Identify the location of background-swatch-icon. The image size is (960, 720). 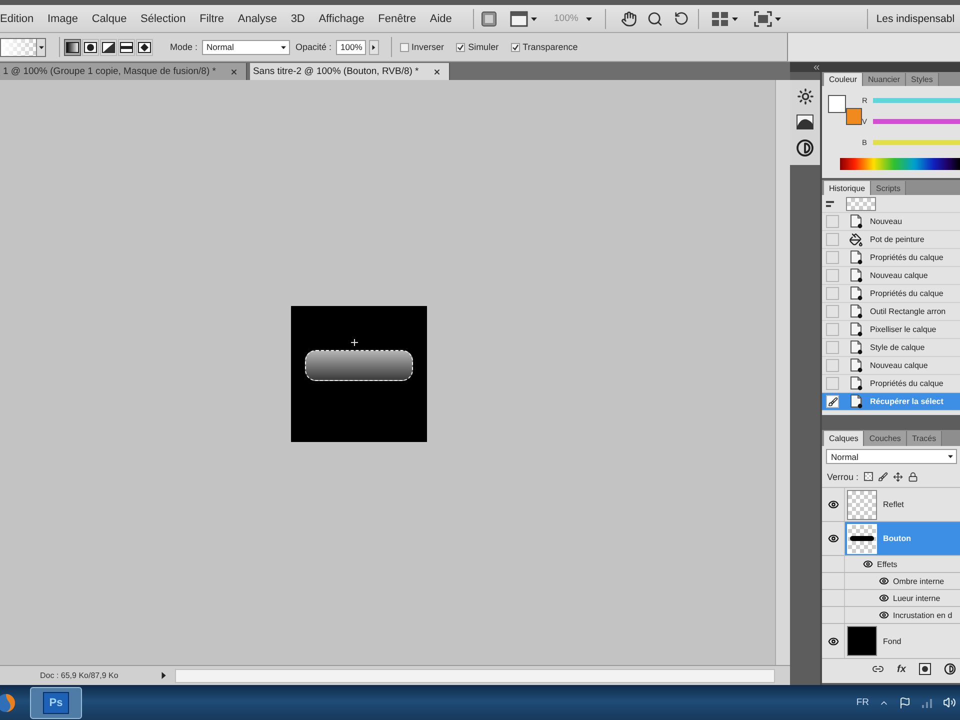
(854, 116).